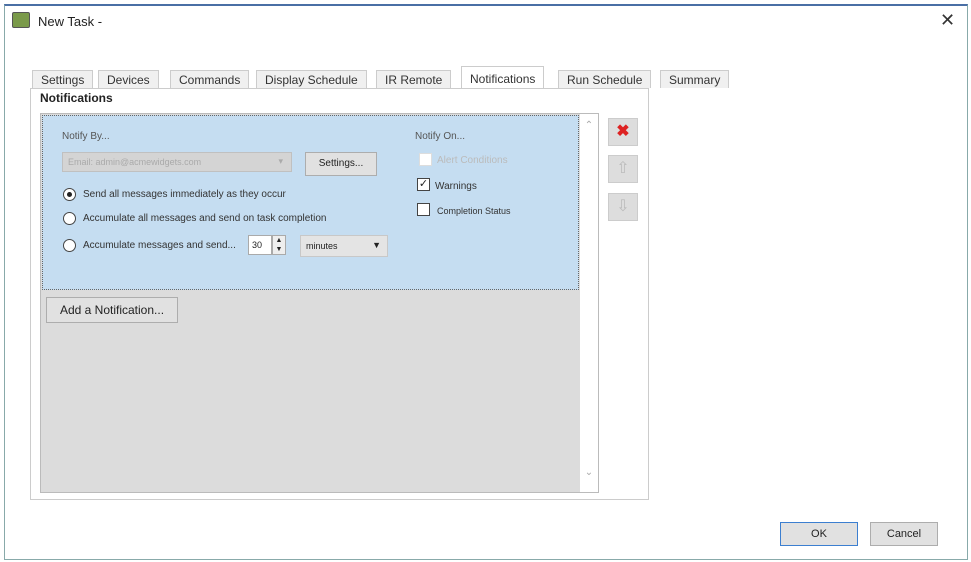  What do you see at coordinates (623, 169) in the screenshot?
I see `move-up-icon: ⇧` at bounding box center [623, 169].